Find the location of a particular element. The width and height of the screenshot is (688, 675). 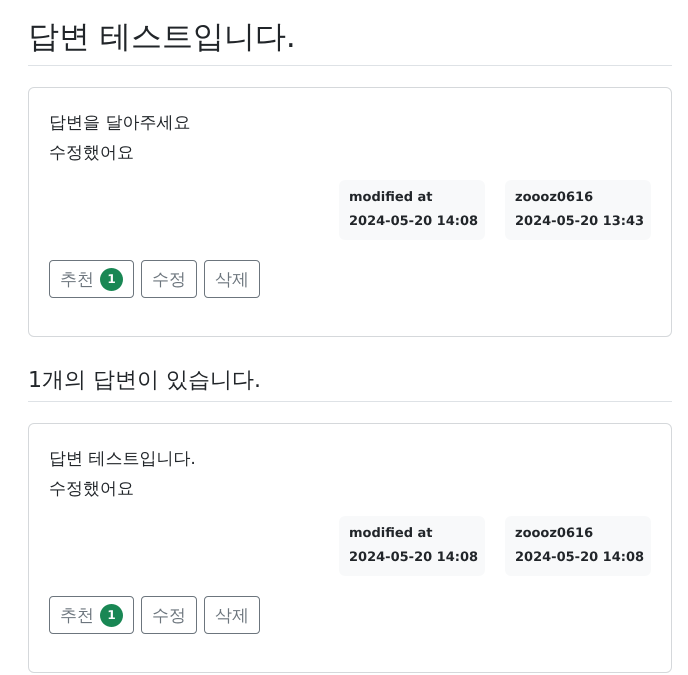

meta-date: 2024-05-20 13:43 is located at coordinates (578, 222).